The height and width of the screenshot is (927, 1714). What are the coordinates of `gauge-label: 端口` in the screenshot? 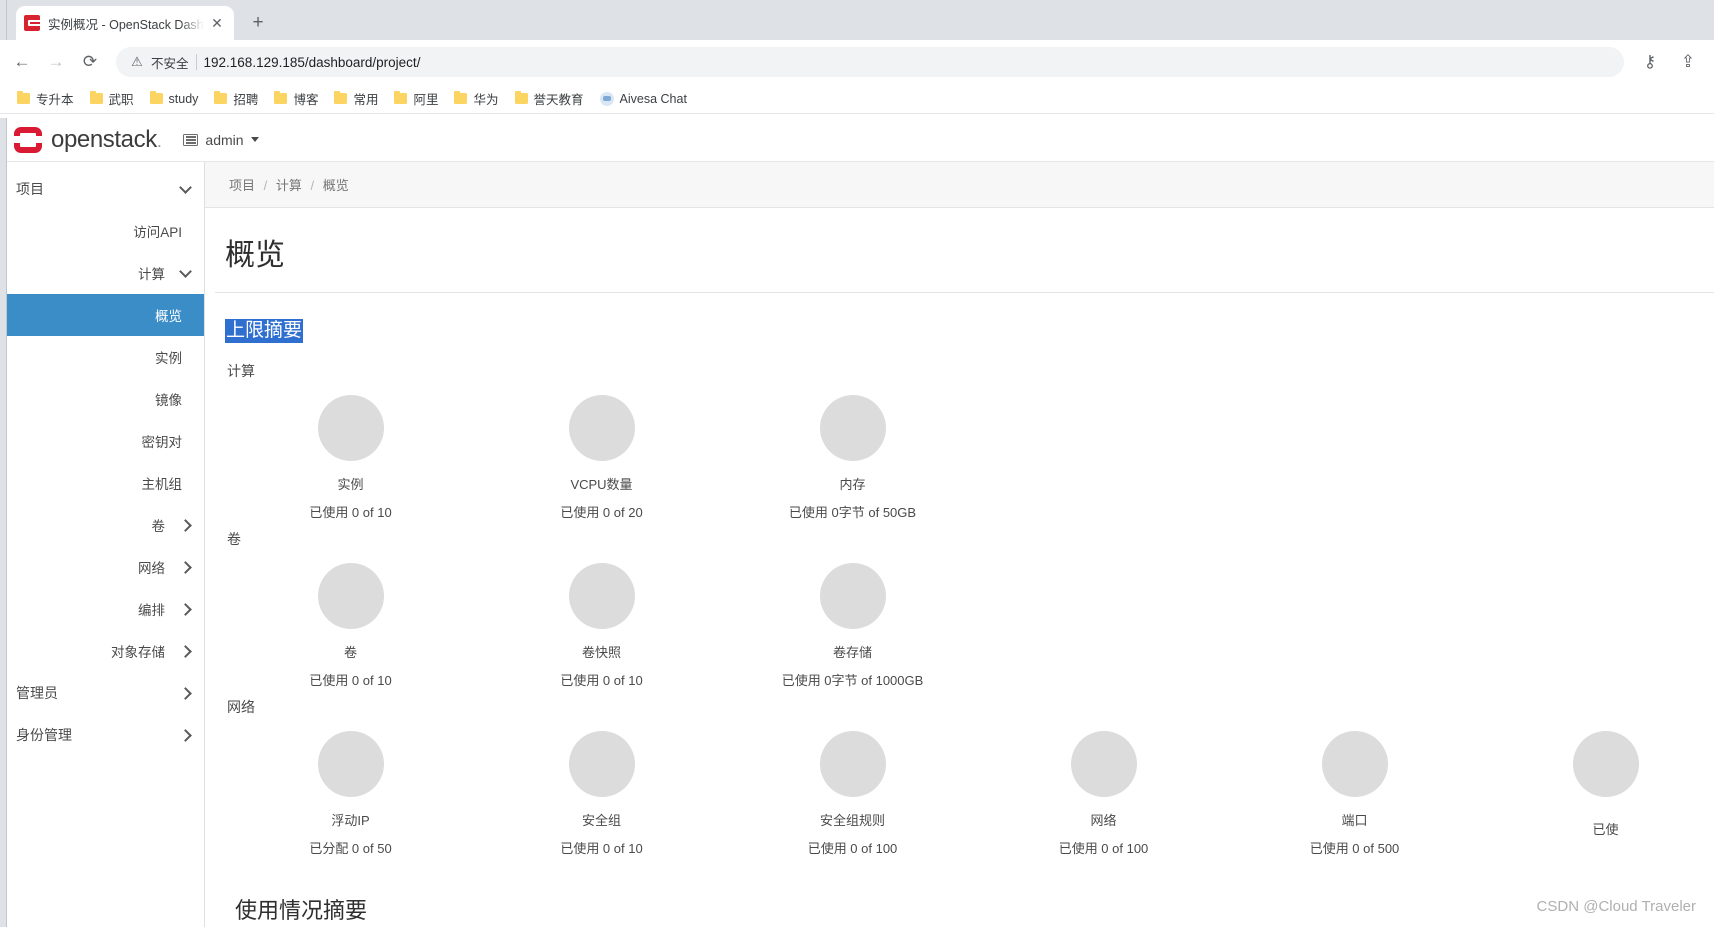 It's located at (1354, 820).